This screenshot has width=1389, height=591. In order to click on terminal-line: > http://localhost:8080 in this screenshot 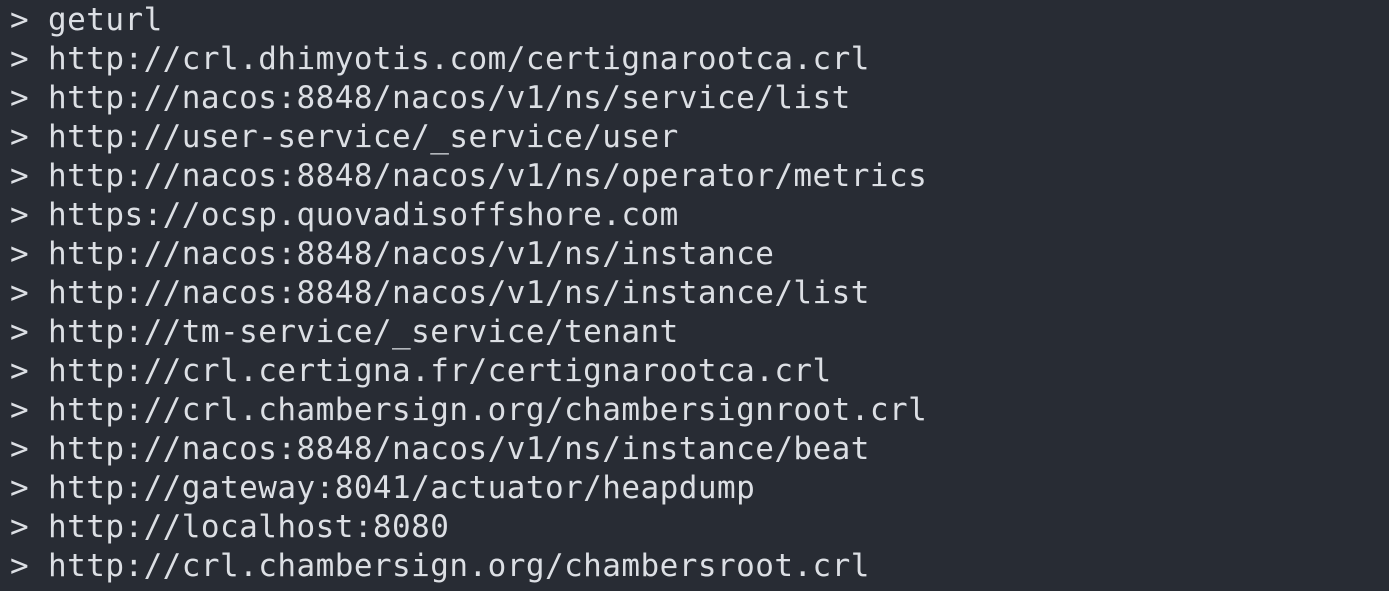, I will do `click(694, 527)`.